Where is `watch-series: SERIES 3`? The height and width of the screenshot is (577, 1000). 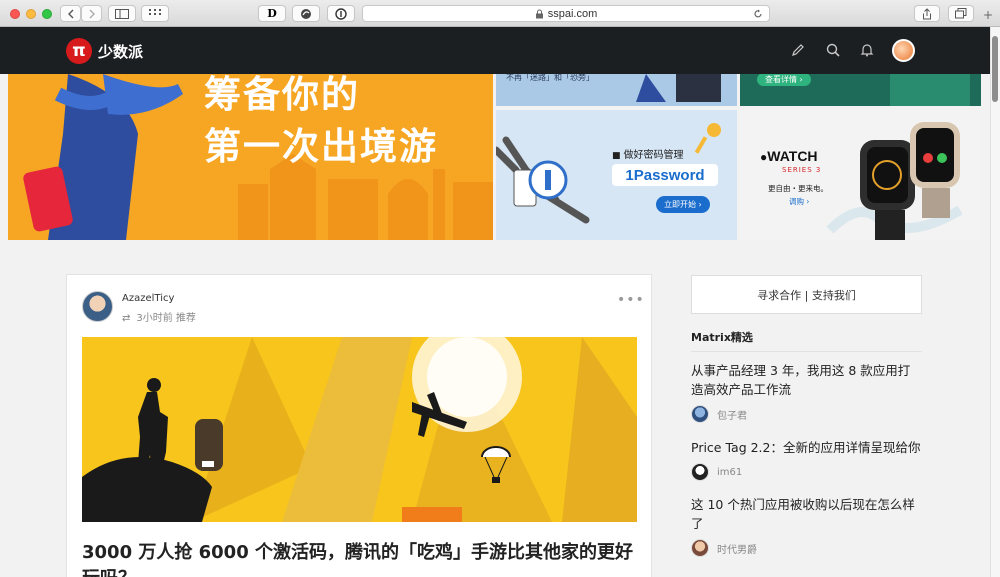
watch-series: SERIES 3 is located at coordinates (802, 170).